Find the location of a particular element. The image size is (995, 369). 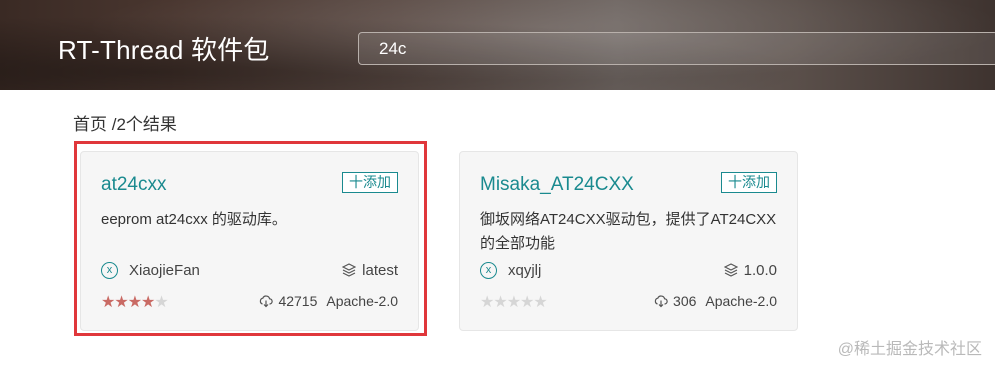

package-version: latest is located at coordinates (370, 270).